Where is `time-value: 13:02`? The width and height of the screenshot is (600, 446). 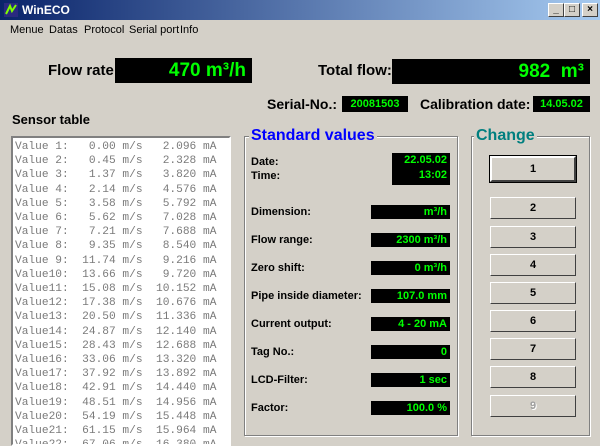 time-value: 13:02 is located at coordinates (432, 175).